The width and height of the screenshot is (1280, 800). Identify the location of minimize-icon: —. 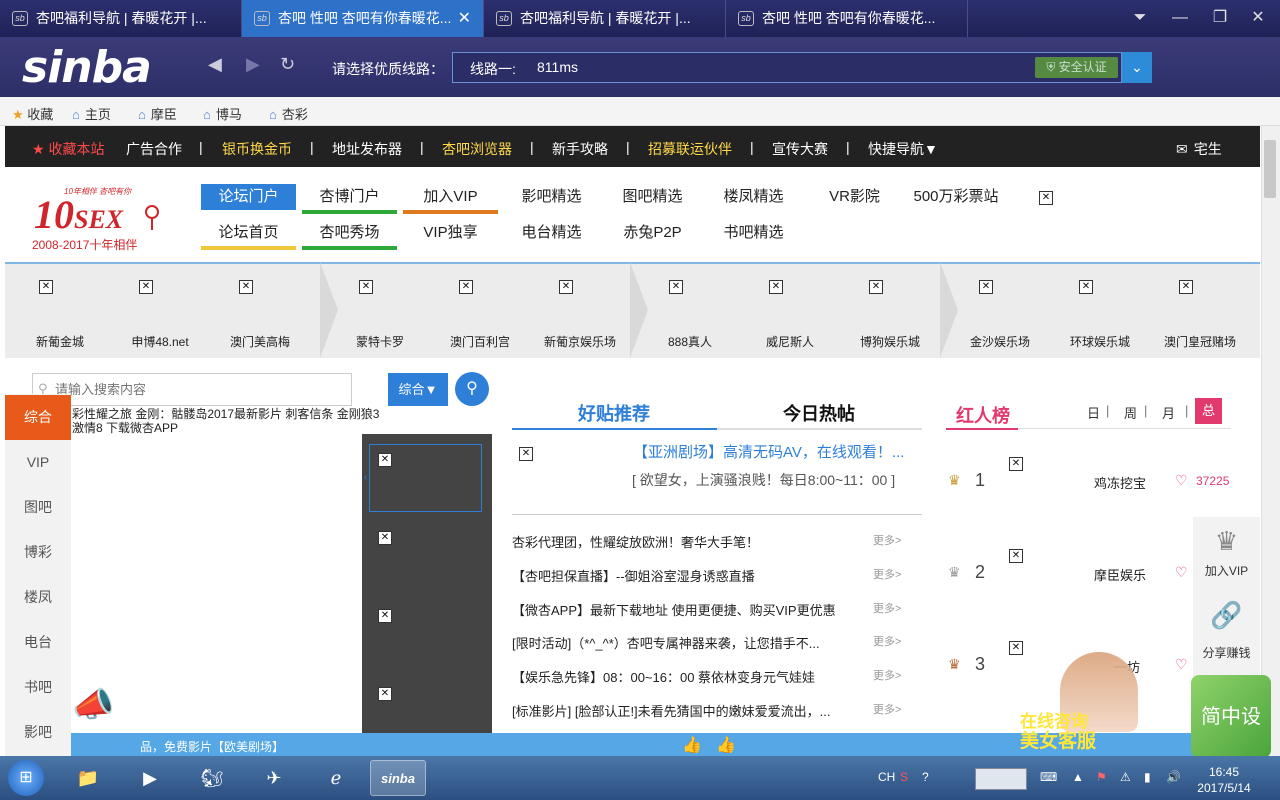
(1180, 18).